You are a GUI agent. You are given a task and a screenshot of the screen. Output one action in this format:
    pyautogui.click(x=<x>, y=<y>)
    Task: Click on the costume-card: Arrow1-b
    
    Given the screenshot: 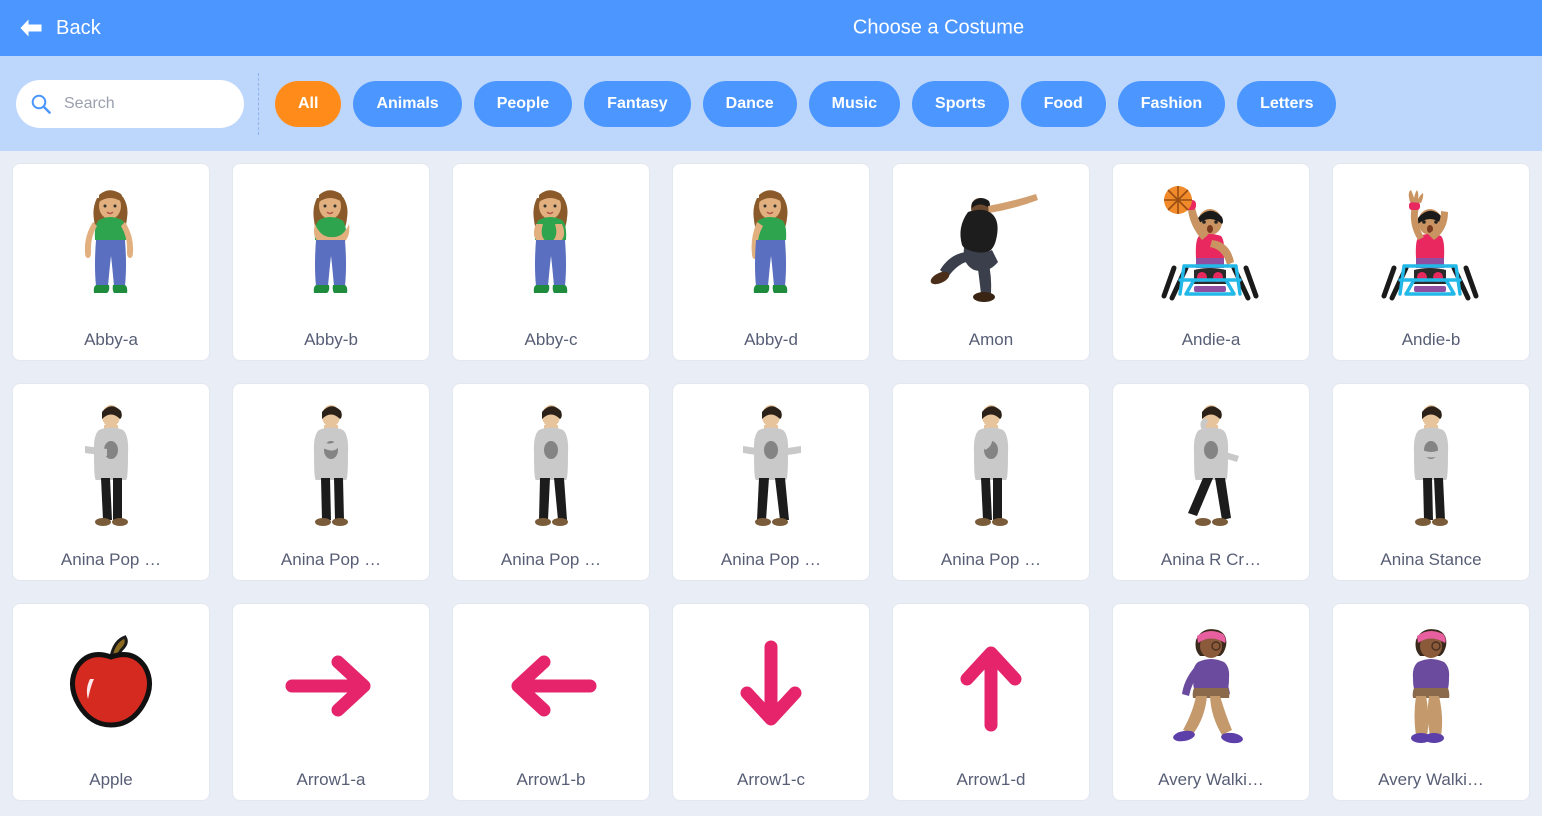 What is the action you would take?
    pyautogui.click(x=551, y=702)
    